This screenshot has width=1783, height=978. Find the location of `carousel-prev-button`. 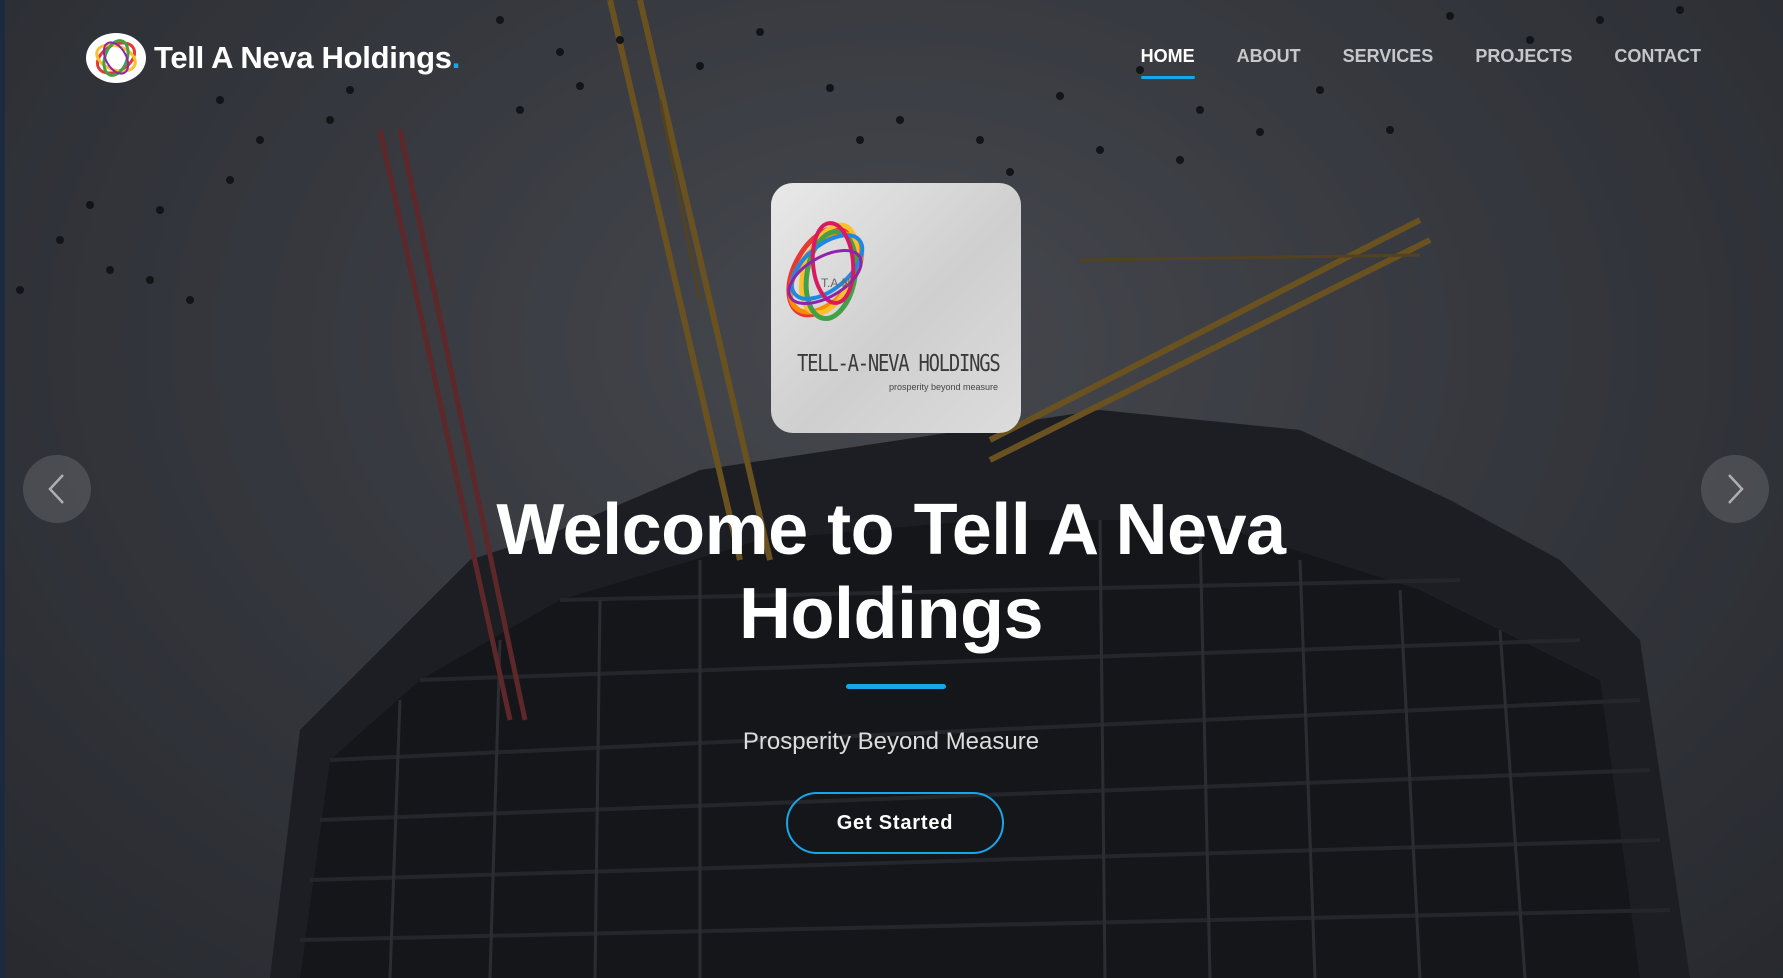

carousel-prev-button is located at coordinates (57, 489).